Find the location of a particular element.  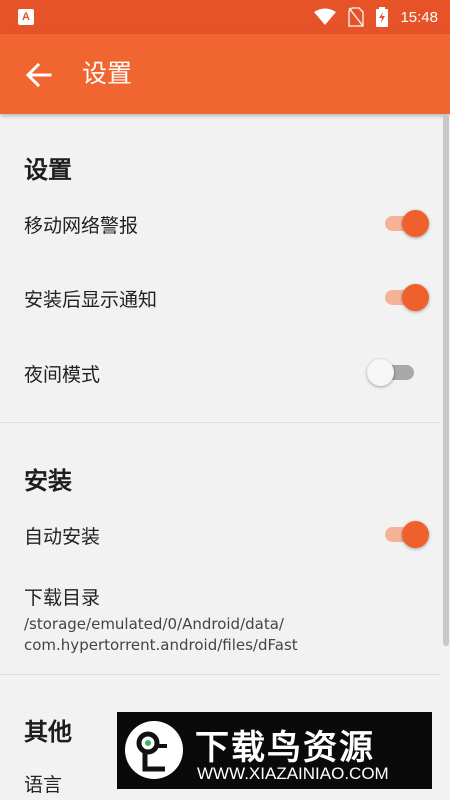

app-notification-icon: A is located at coordinates (26, 17).